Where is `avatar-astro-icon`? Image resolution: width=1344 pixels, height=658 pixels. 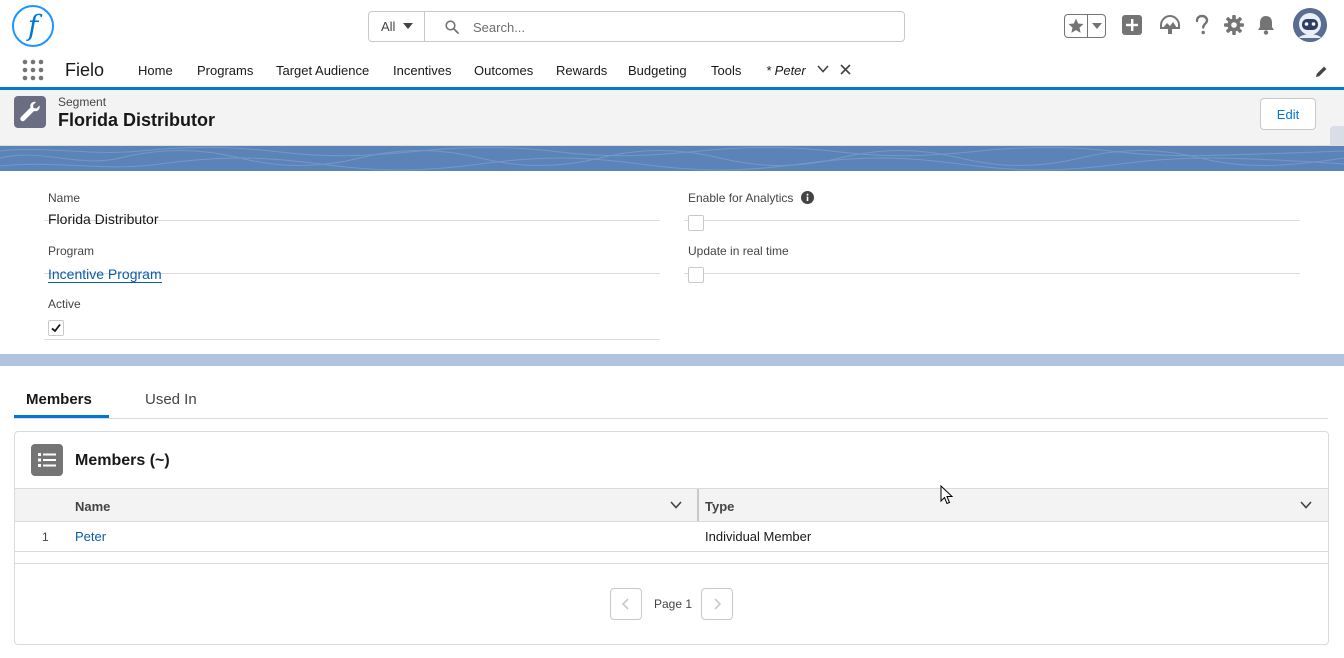 avatar-astro-icon is located at coordinates (1310, 25).